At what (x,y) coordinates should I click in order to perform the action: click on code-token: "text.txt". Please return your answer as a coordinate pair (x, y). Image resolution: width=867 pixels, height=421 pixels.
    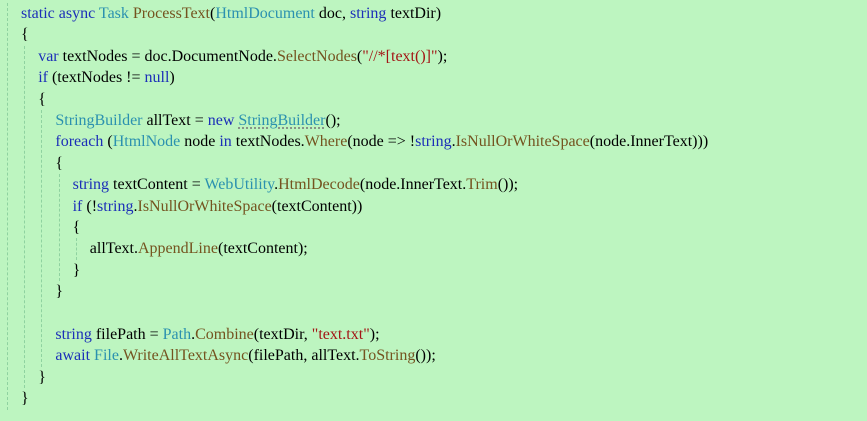
    Looking at the image, I should click on (340, 334).